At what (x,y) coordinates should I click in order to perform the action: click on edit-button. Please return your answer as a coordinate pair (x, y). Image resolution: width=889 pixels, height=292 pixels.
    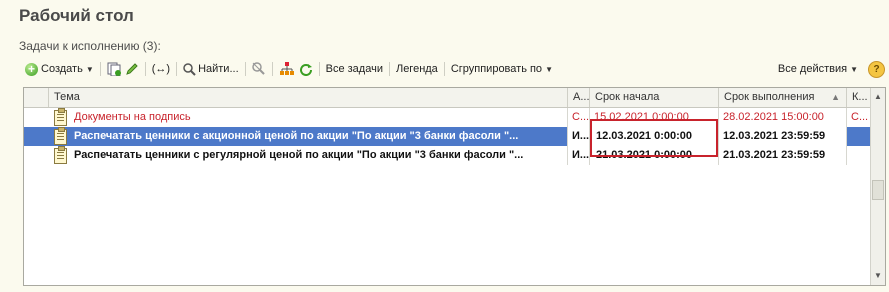
    Looking at the image, I should click on (132, 69).